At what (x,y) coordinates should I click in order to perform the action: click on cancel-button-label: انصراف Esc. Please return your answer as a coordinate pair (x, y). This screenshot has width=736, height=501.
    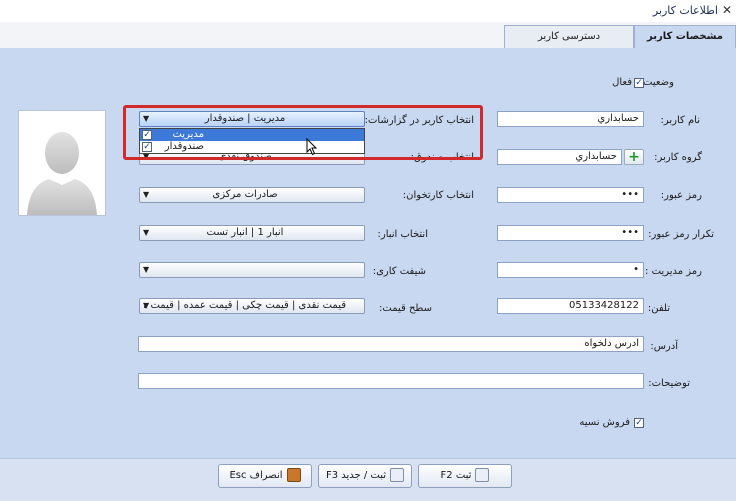
    Looking at the image, I should click on (256, 475).